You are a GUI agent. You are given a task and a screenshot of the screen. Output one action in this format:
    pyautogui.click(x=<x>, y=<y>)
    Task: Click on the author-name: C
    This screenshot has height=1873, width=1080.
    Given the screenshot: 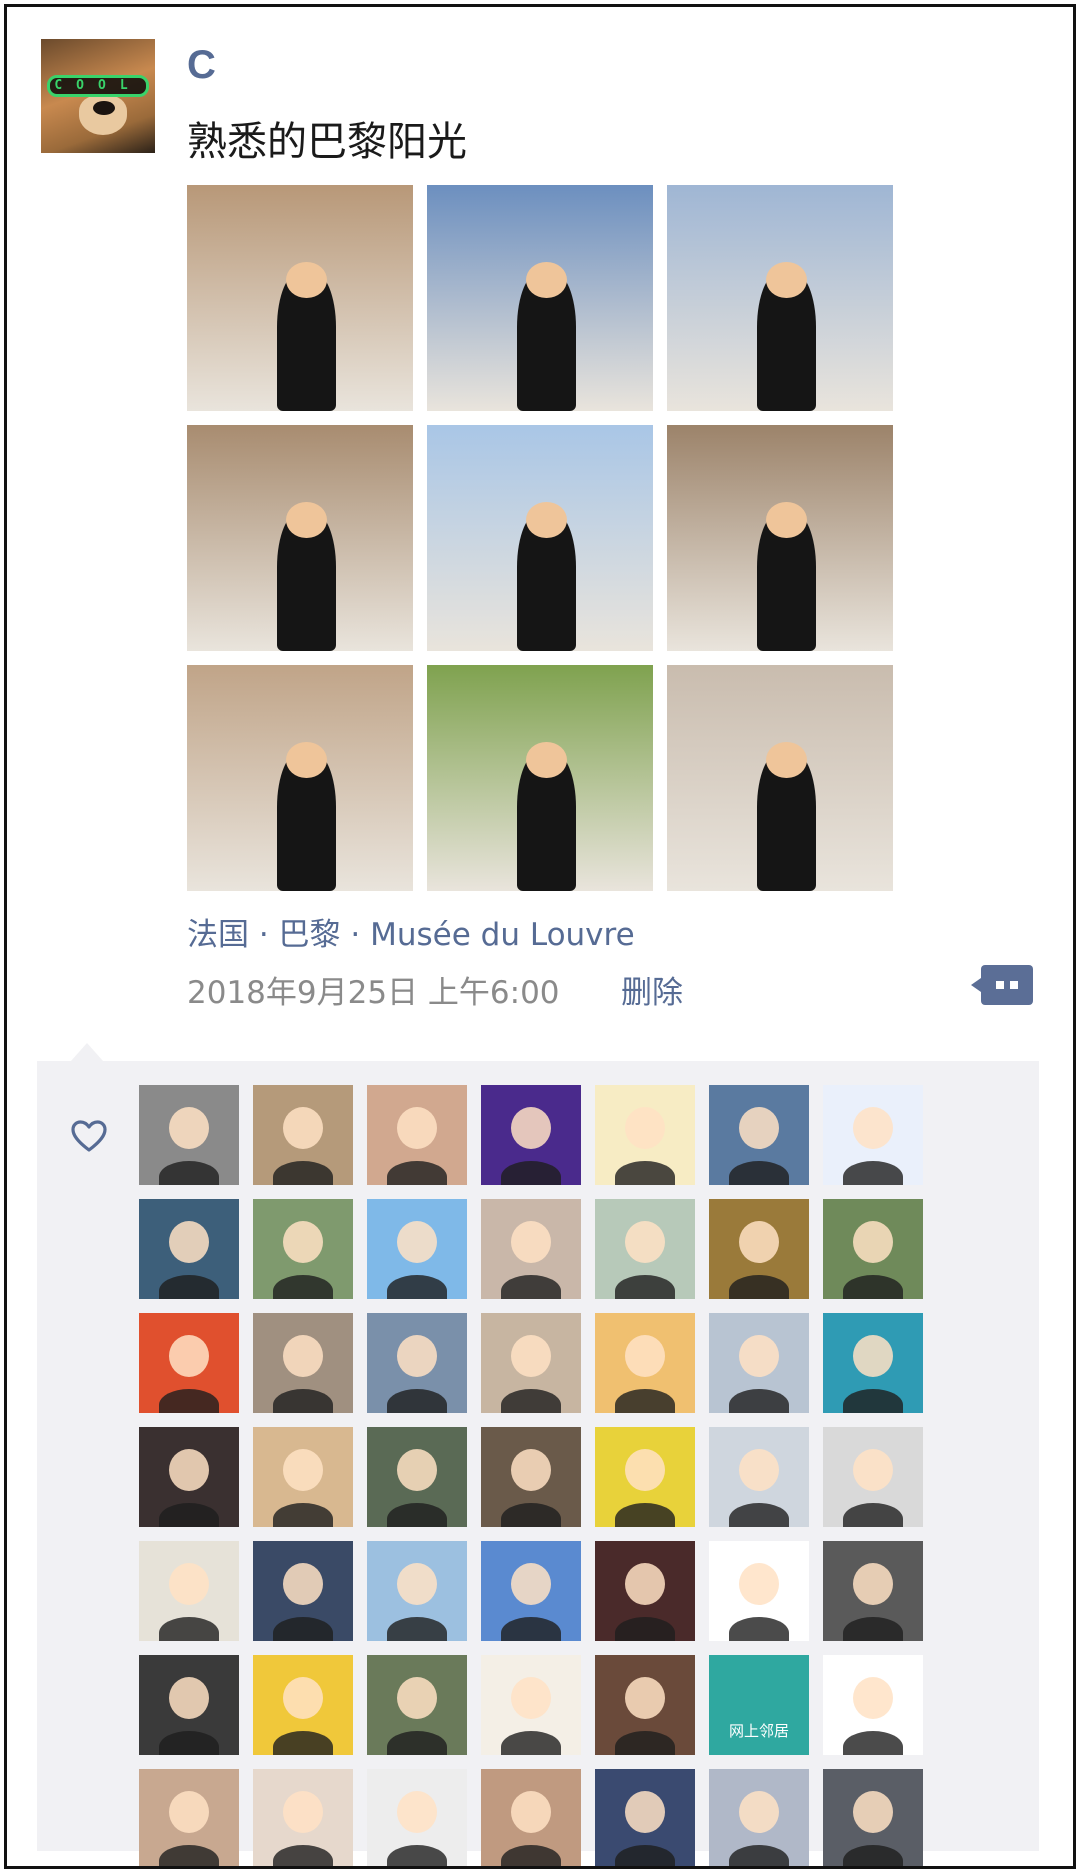 What is the action you would take?
    pyautogui.click(x=201, y=65)
    